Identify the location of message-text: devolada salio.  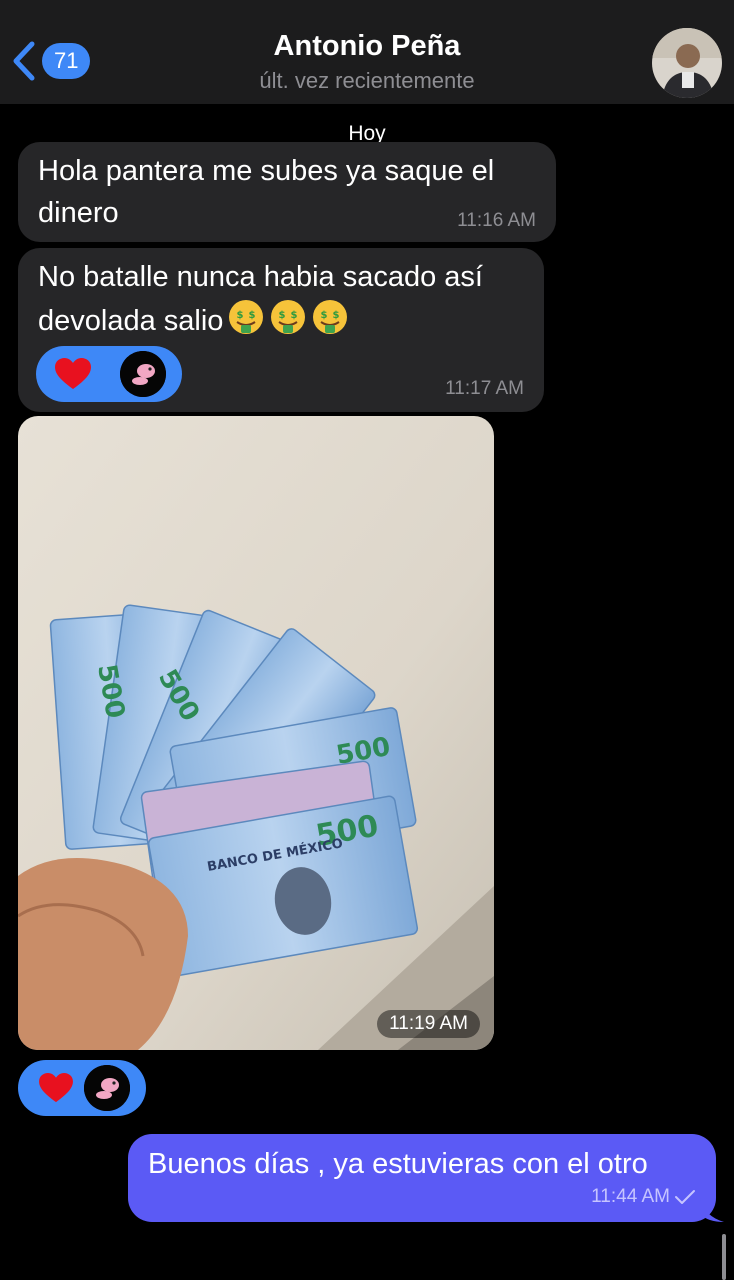
(131, 321).